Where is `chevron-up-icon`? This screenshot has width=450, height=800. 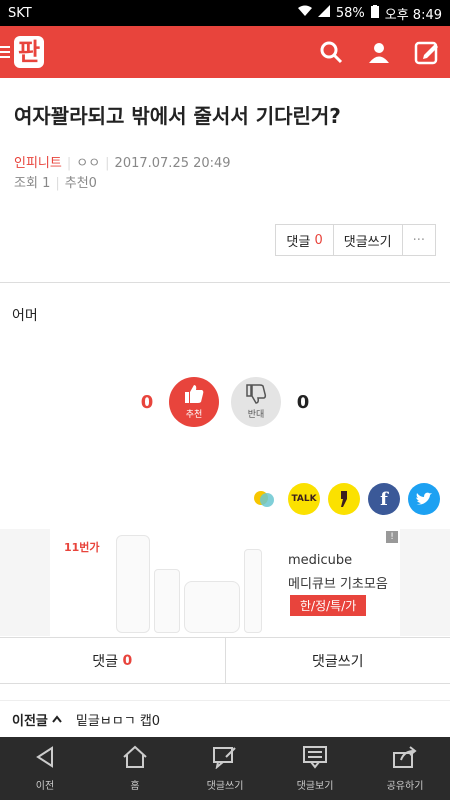 chevron-up-icon is located at coordinates (57, 719).